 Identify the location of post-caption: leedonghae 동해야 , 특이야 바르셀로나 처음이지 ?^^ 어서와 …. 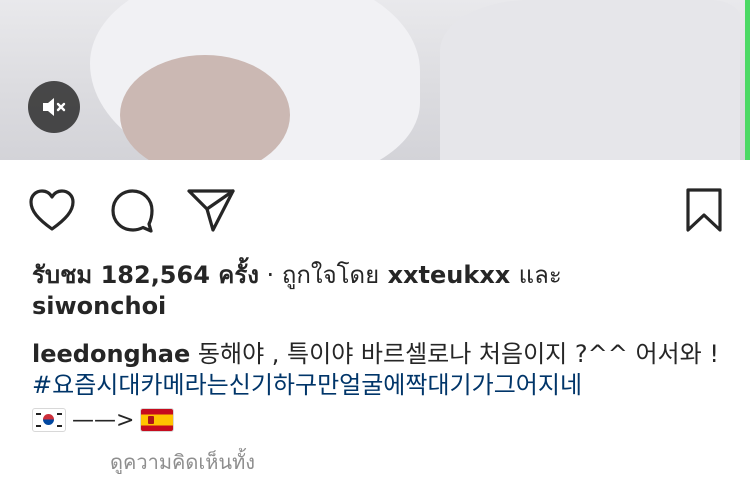
(377, 370).